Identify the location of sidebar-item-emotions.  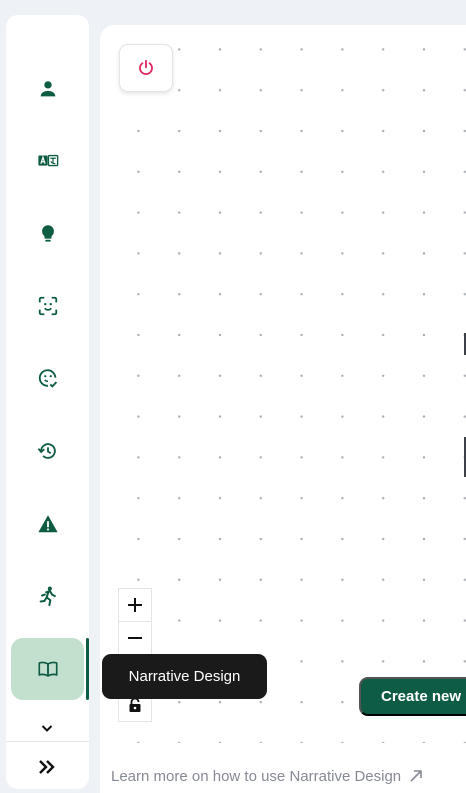
(47, 378).